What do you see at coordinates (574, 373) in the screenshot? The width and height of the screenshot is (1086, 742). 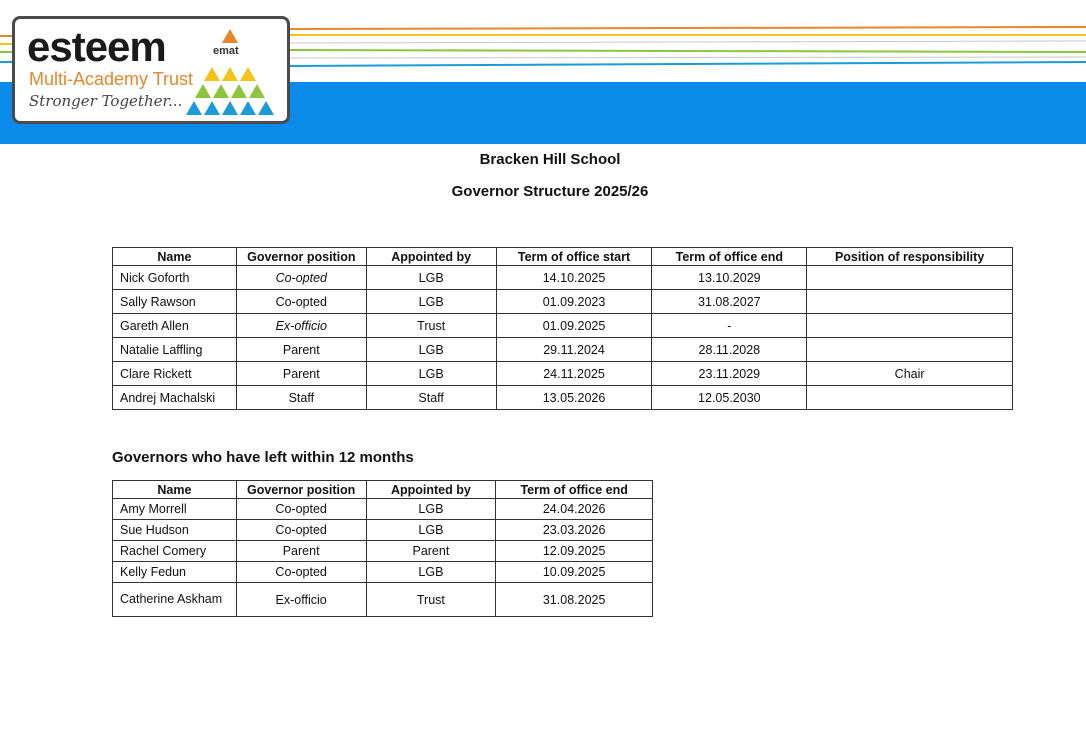 I see `term-start: 24.11.2025` at bounding box center [574, 373].